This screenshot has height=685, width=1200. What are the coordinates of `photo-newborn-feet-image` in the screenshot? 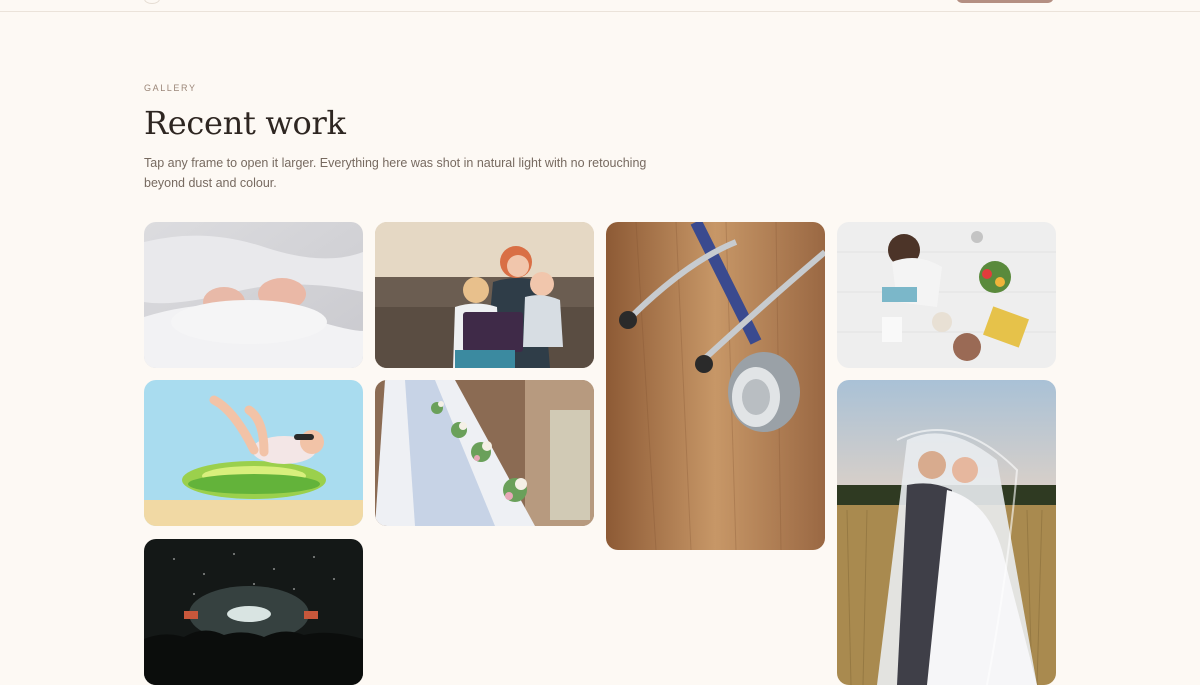 It's located at (253, 295).